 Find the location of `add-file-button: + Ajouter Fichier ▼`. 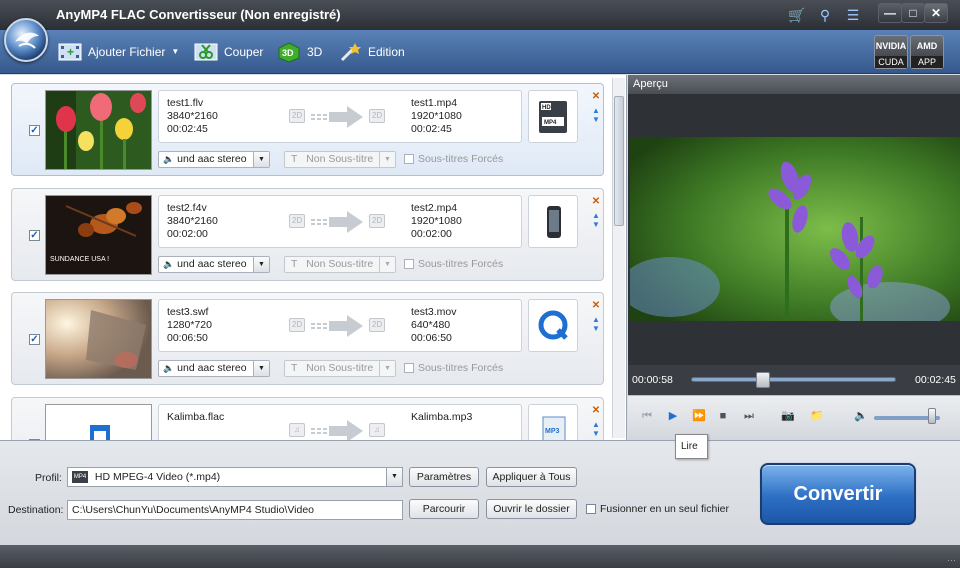

add-file-button: + Ajouter Fichier ▼ is located at coordinates (118, 52).